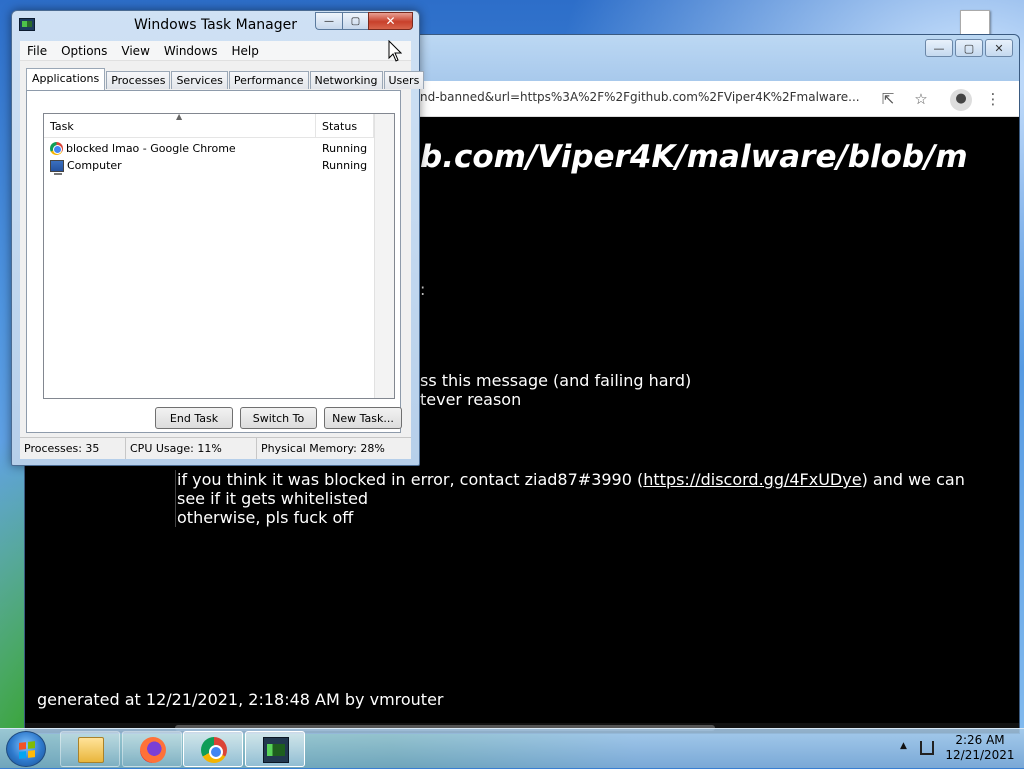 Image resolution: width=1024 pixels, height=769 pixels. Describe the element at coordinates (191, 51) in the screenshot. I see `menu-windows: Windows` at that location.